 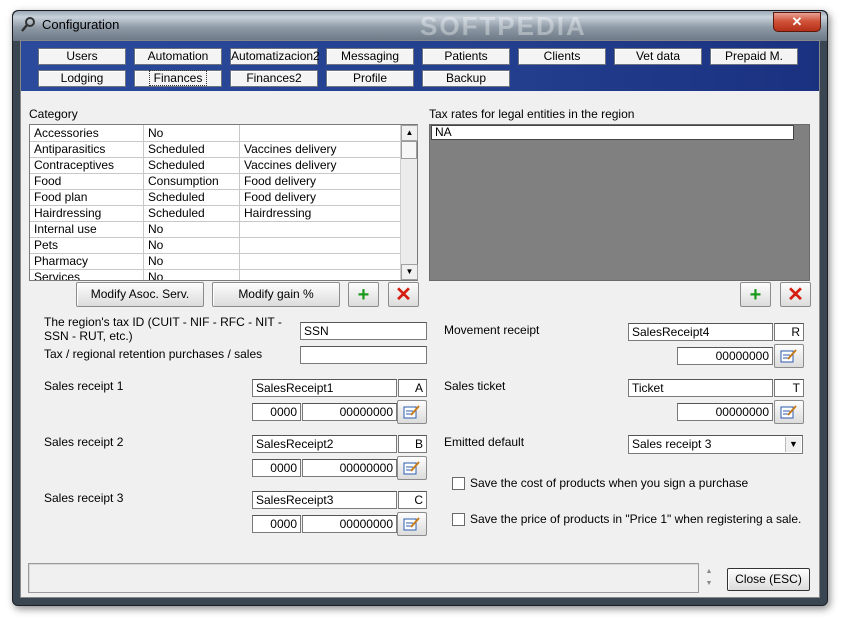 I want to click on sales-ticket-letter: T, so click(x=789, y=388).